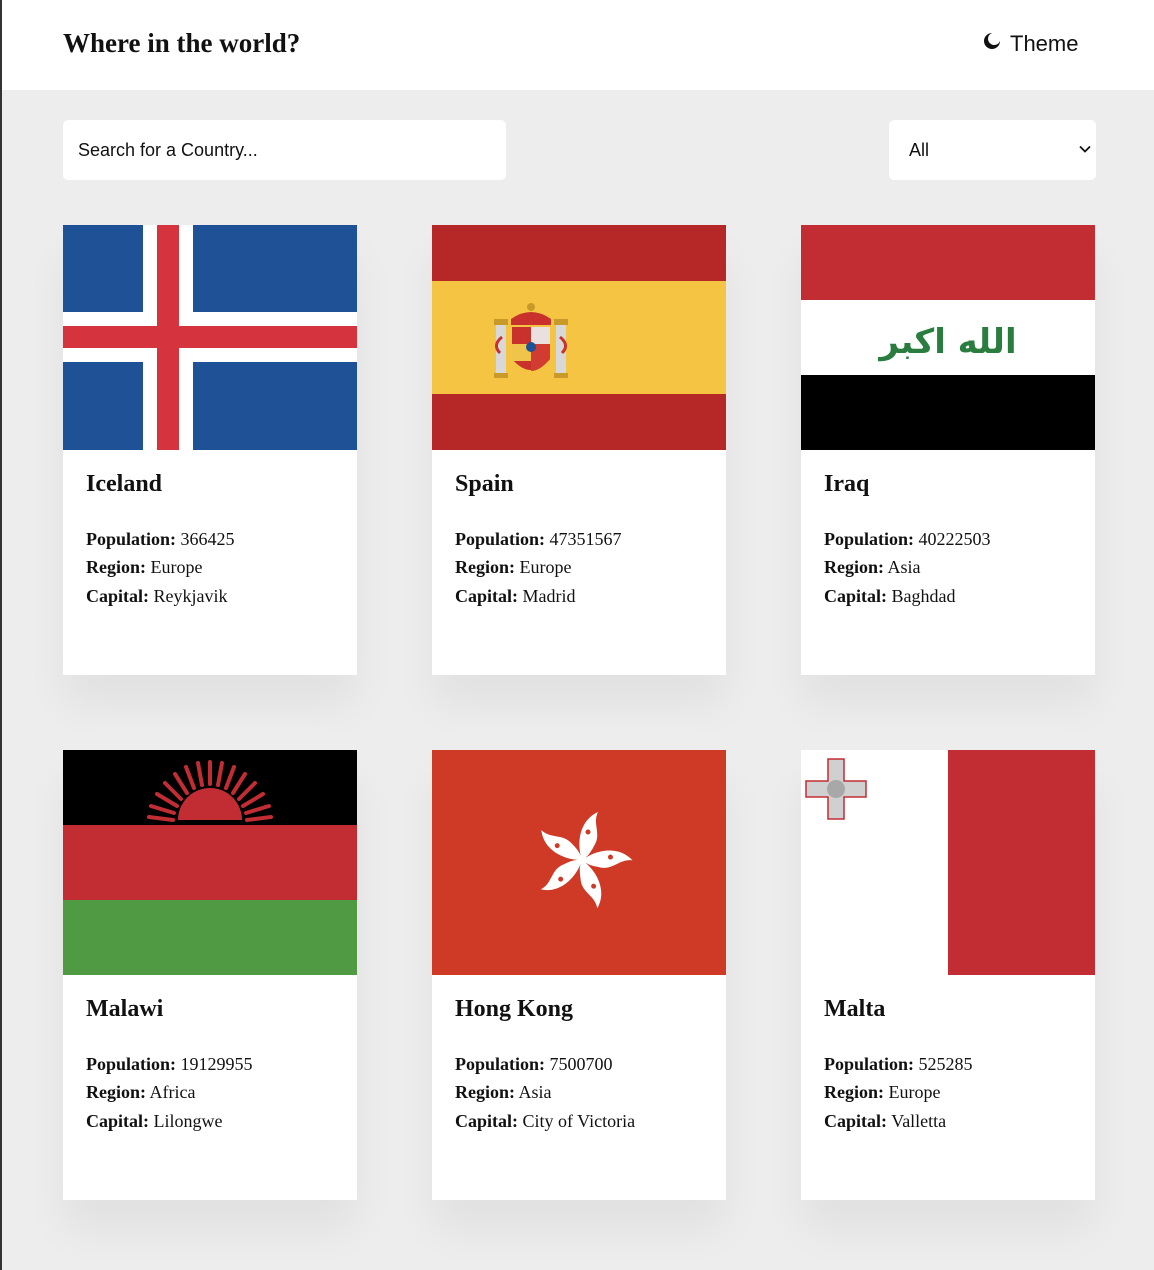  What do you see at coordinates (125, 1009) in the screenshot?
I see `country-name: Malawi` at bounding box center [125, 1009].